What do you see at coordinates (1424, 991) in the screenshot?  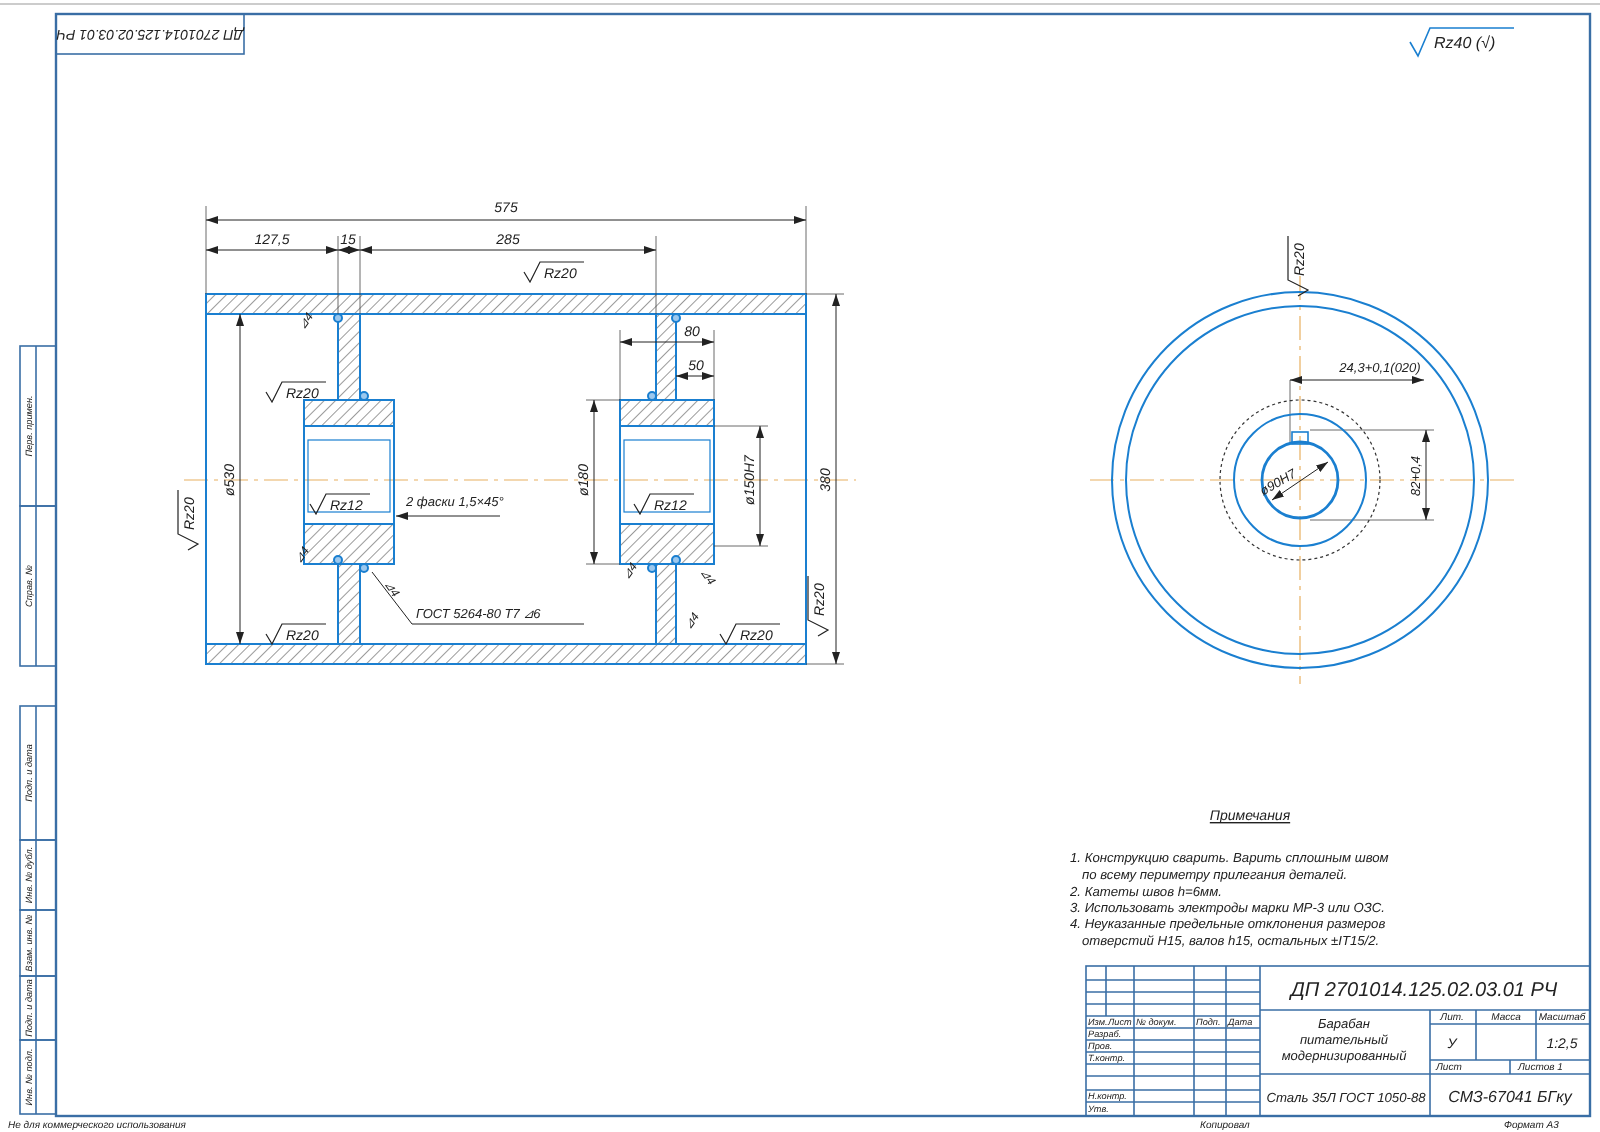 I see `document-designation: ДП 2701014.125.02.03.01 РЧ` at bounding box center [1424, 991].